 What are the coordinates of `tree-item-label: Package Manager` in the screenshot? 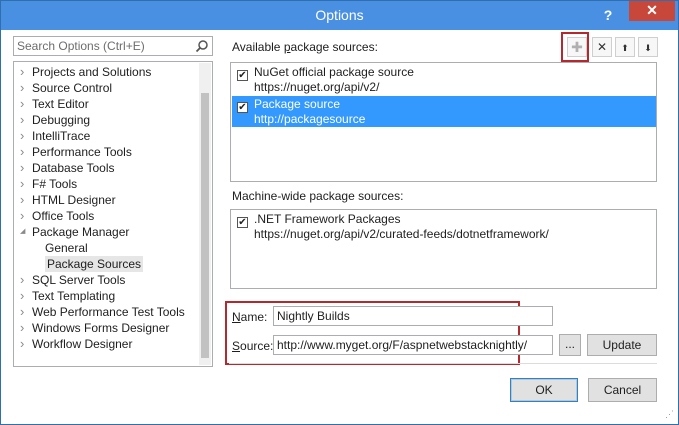 It's located at (81, 232).